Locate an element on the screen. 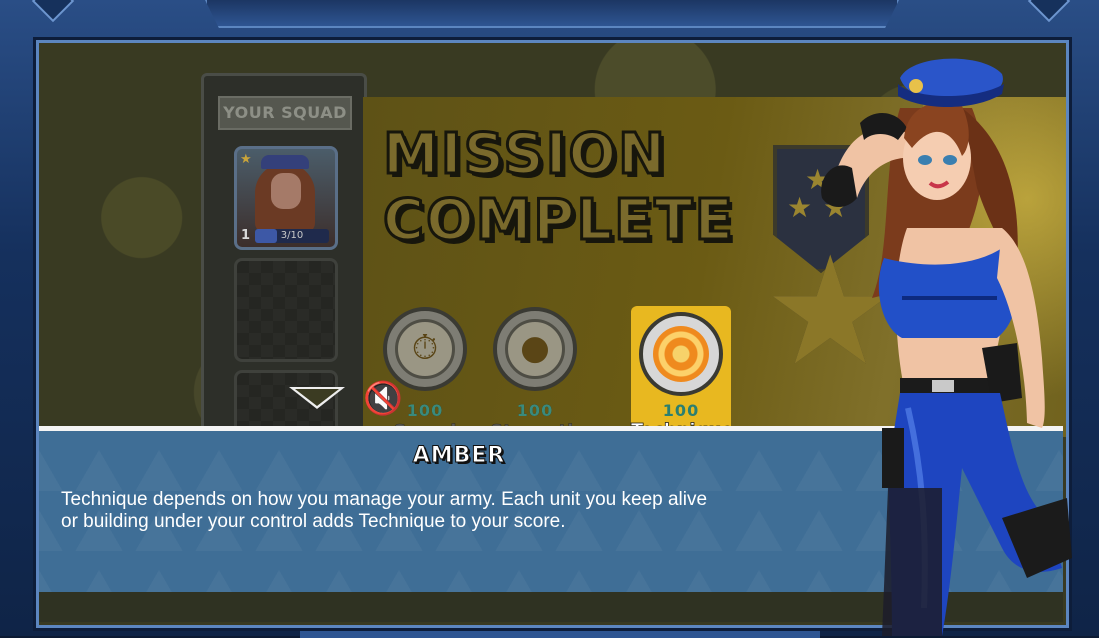 The height and width of the screenshot is (638, 1099). unit-level: 1 is located at coordinates (246, 235).